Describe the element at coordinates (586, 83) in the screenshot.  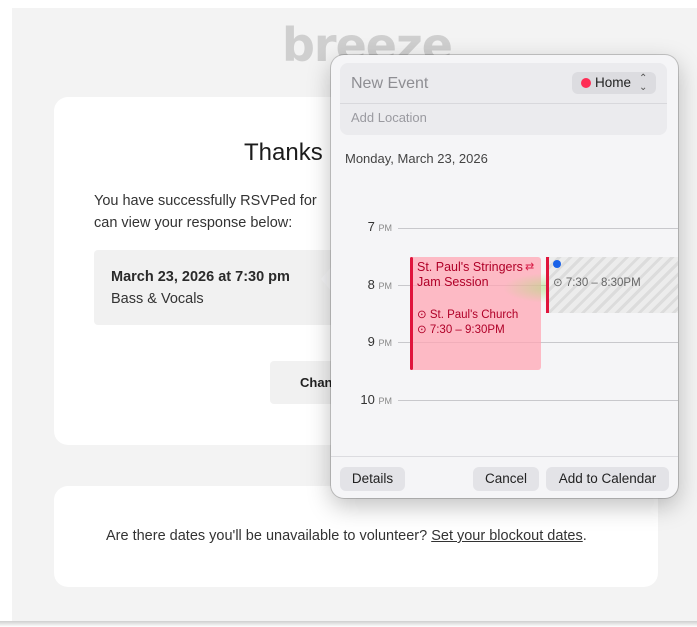
I see `calendar-color-dot-icon` at that location.